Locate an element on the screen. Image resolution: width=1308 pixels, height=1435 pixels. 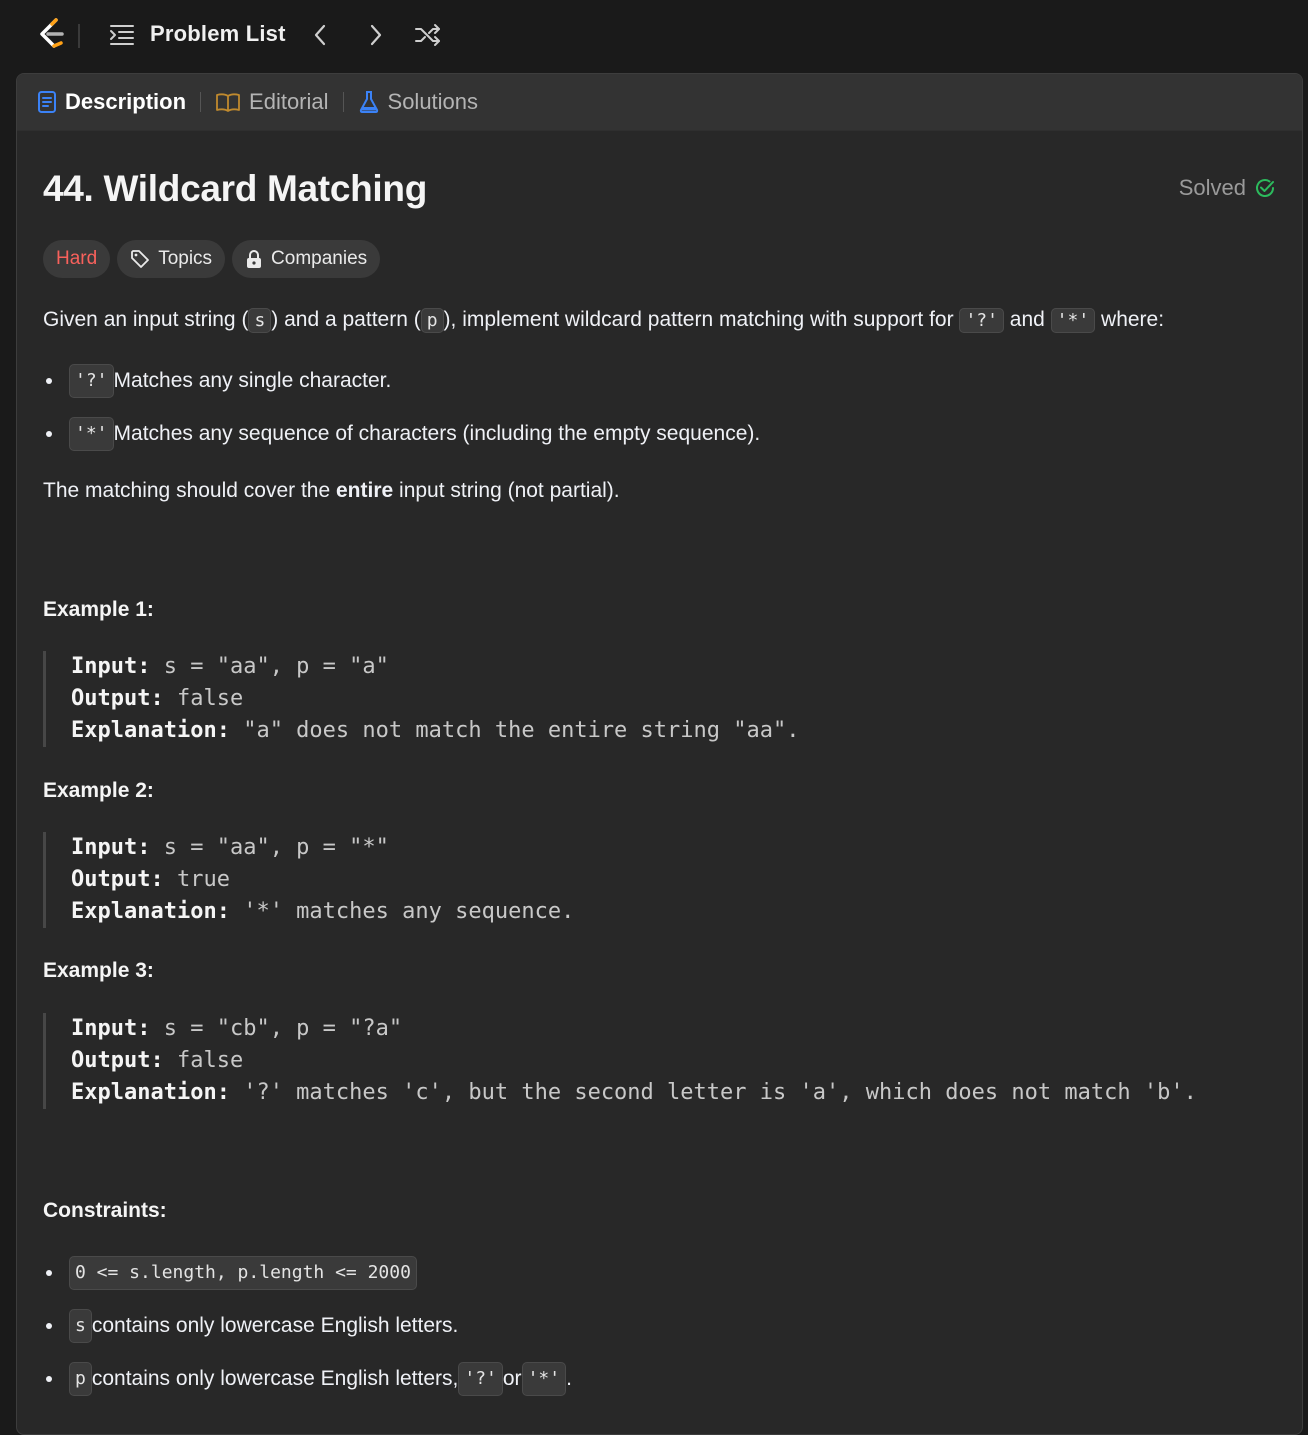
tab-solutions: Solutions is located at coordinates (418, 102).